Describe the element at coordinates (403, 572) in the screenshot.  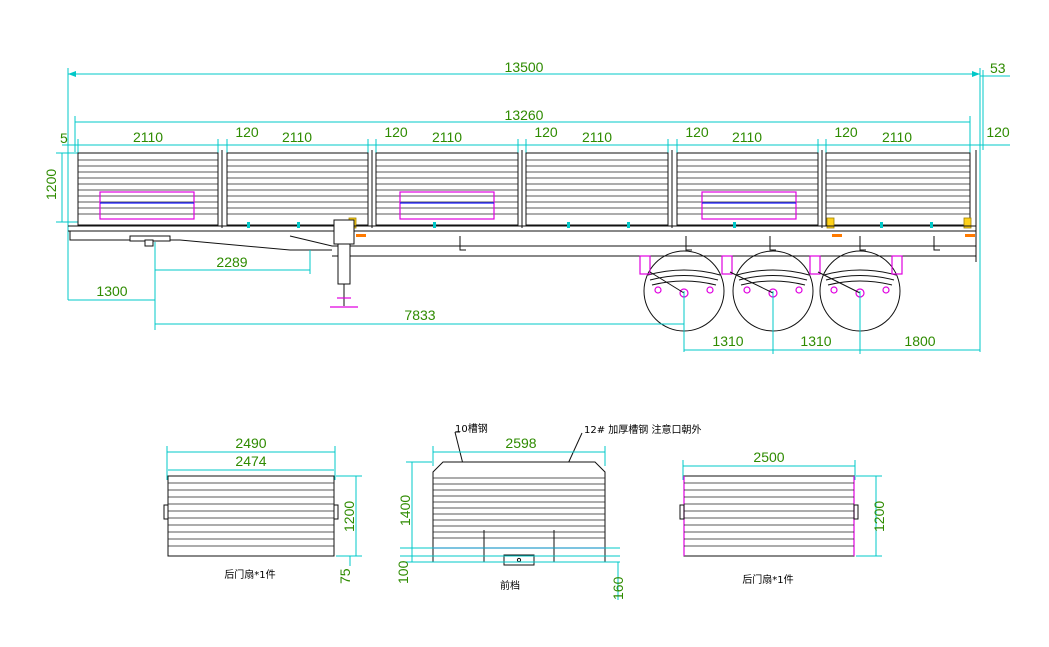
I see `front-wall-bottom-offset: 100` at that location.